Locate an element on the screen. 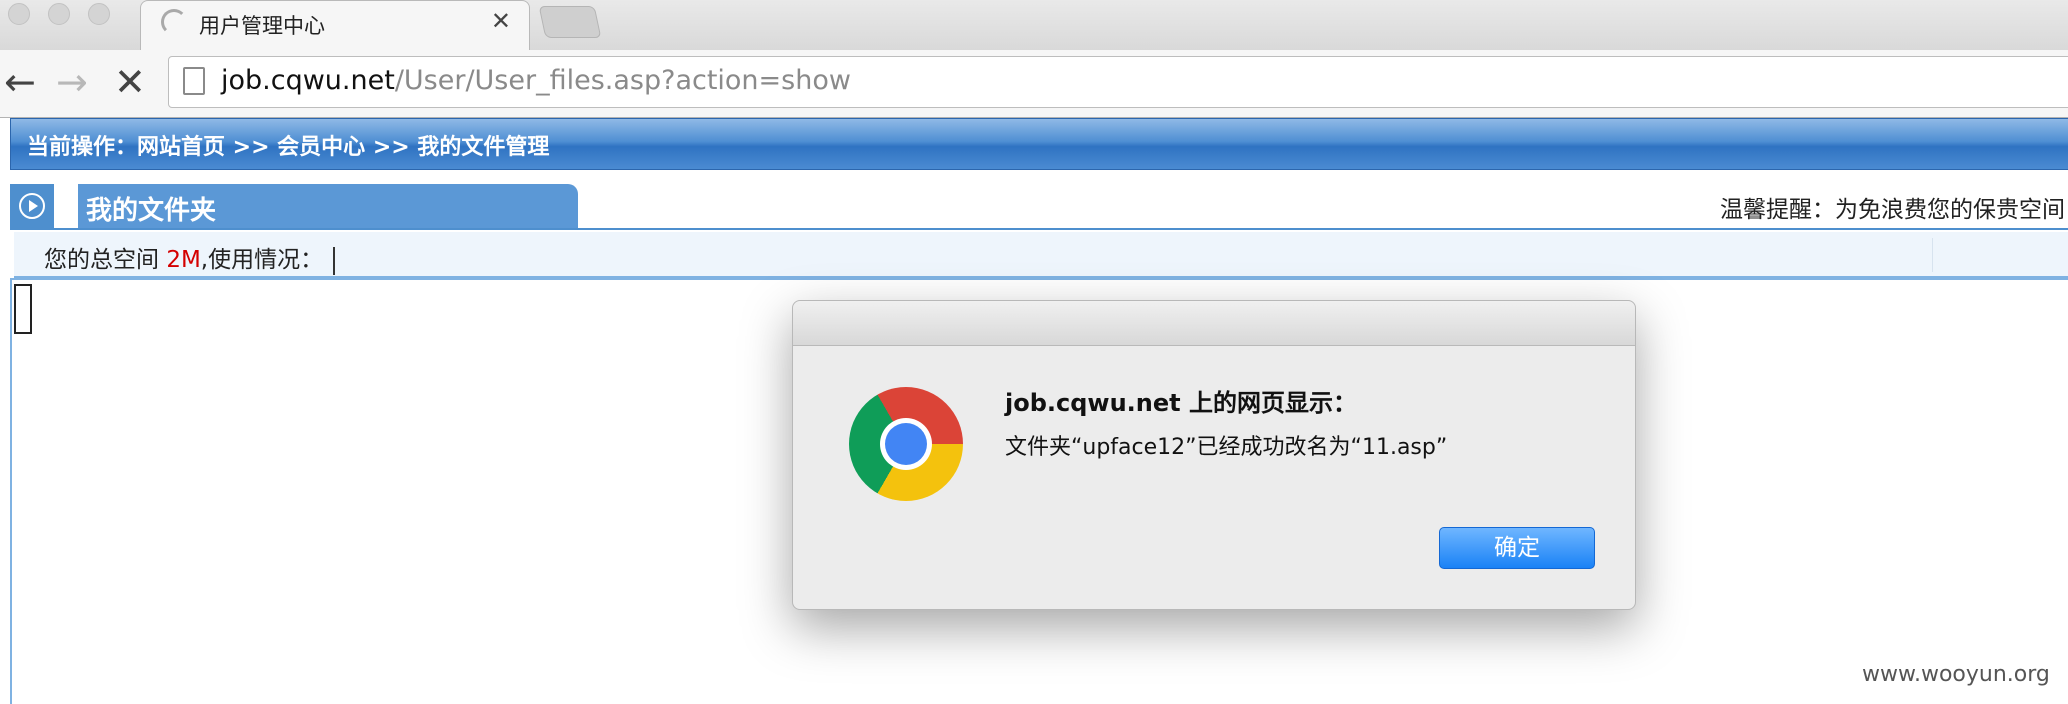 This screenshot has height=704, width=2068. usage-info: 您的总空间 2M,使用情况： is located at coordinates (190, 257).